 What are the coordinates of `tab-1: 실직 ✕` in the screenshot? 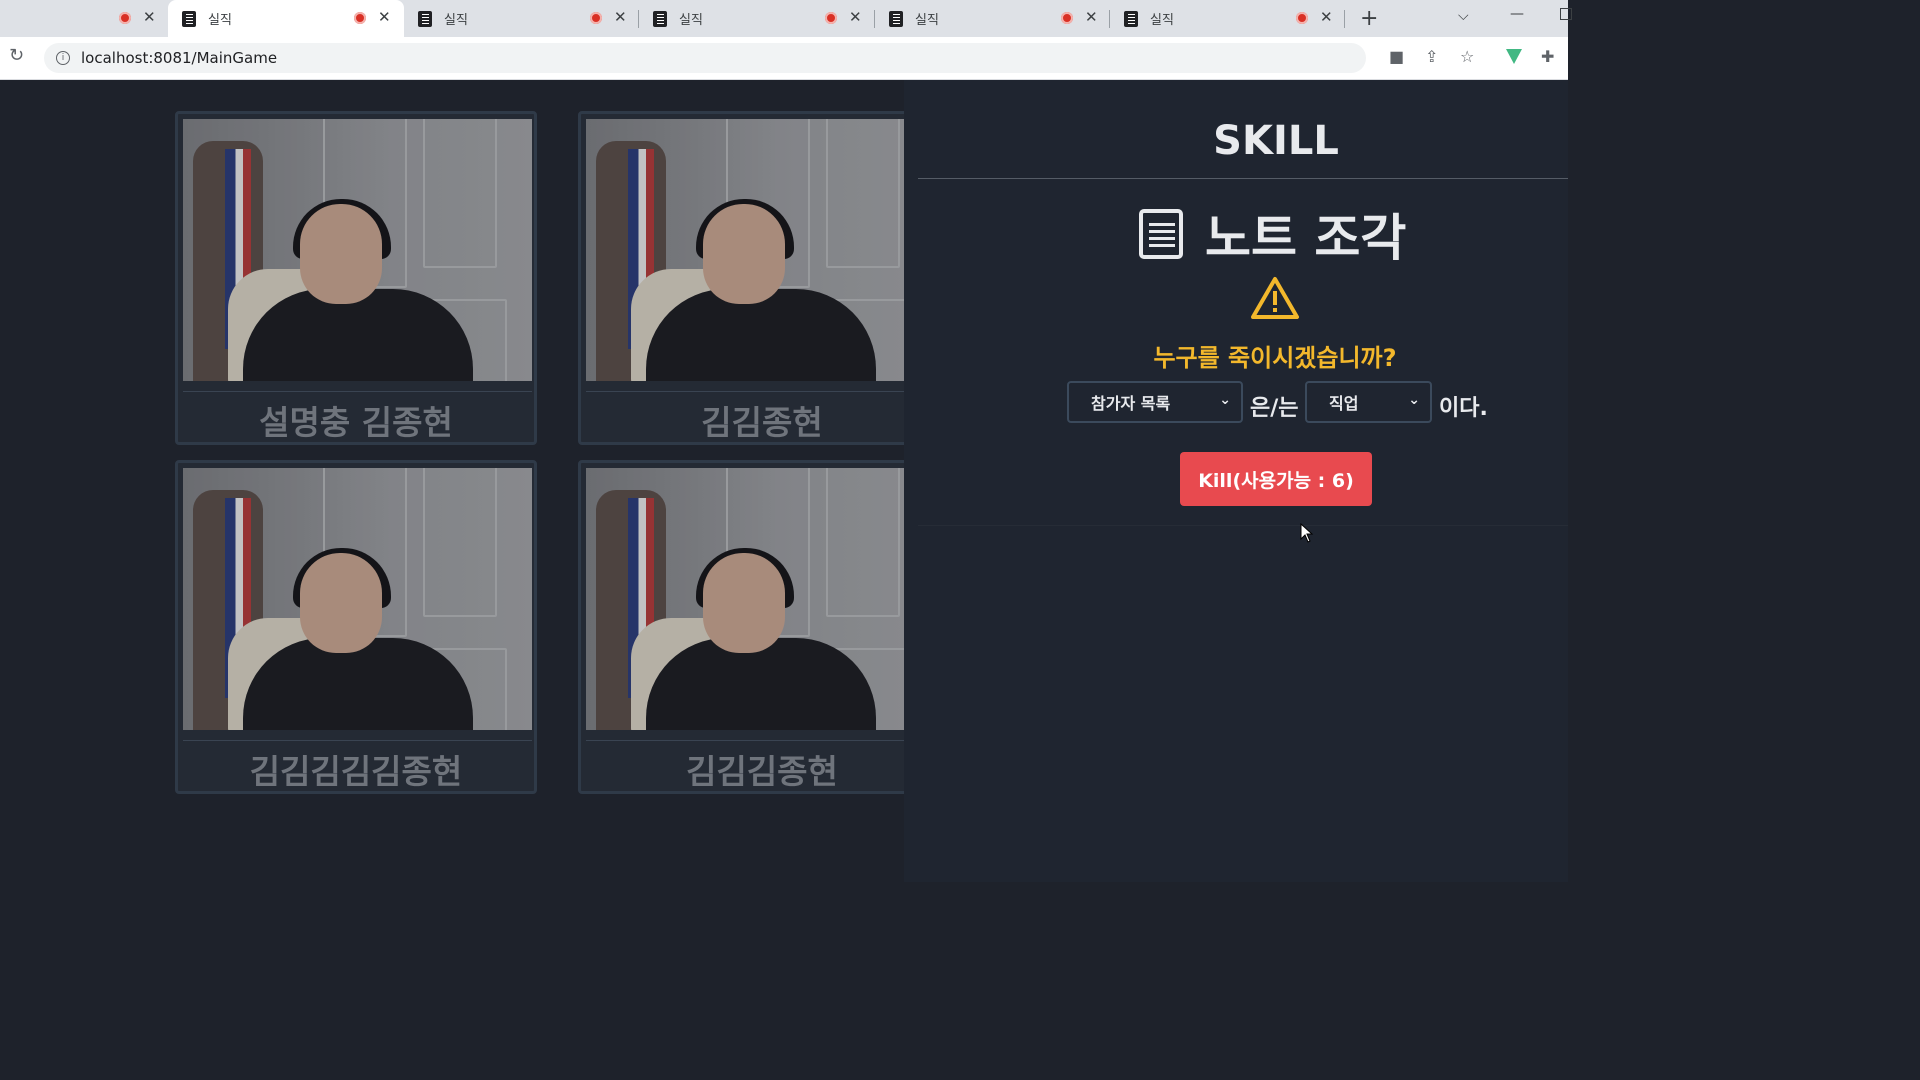 It's located at (286, 18).